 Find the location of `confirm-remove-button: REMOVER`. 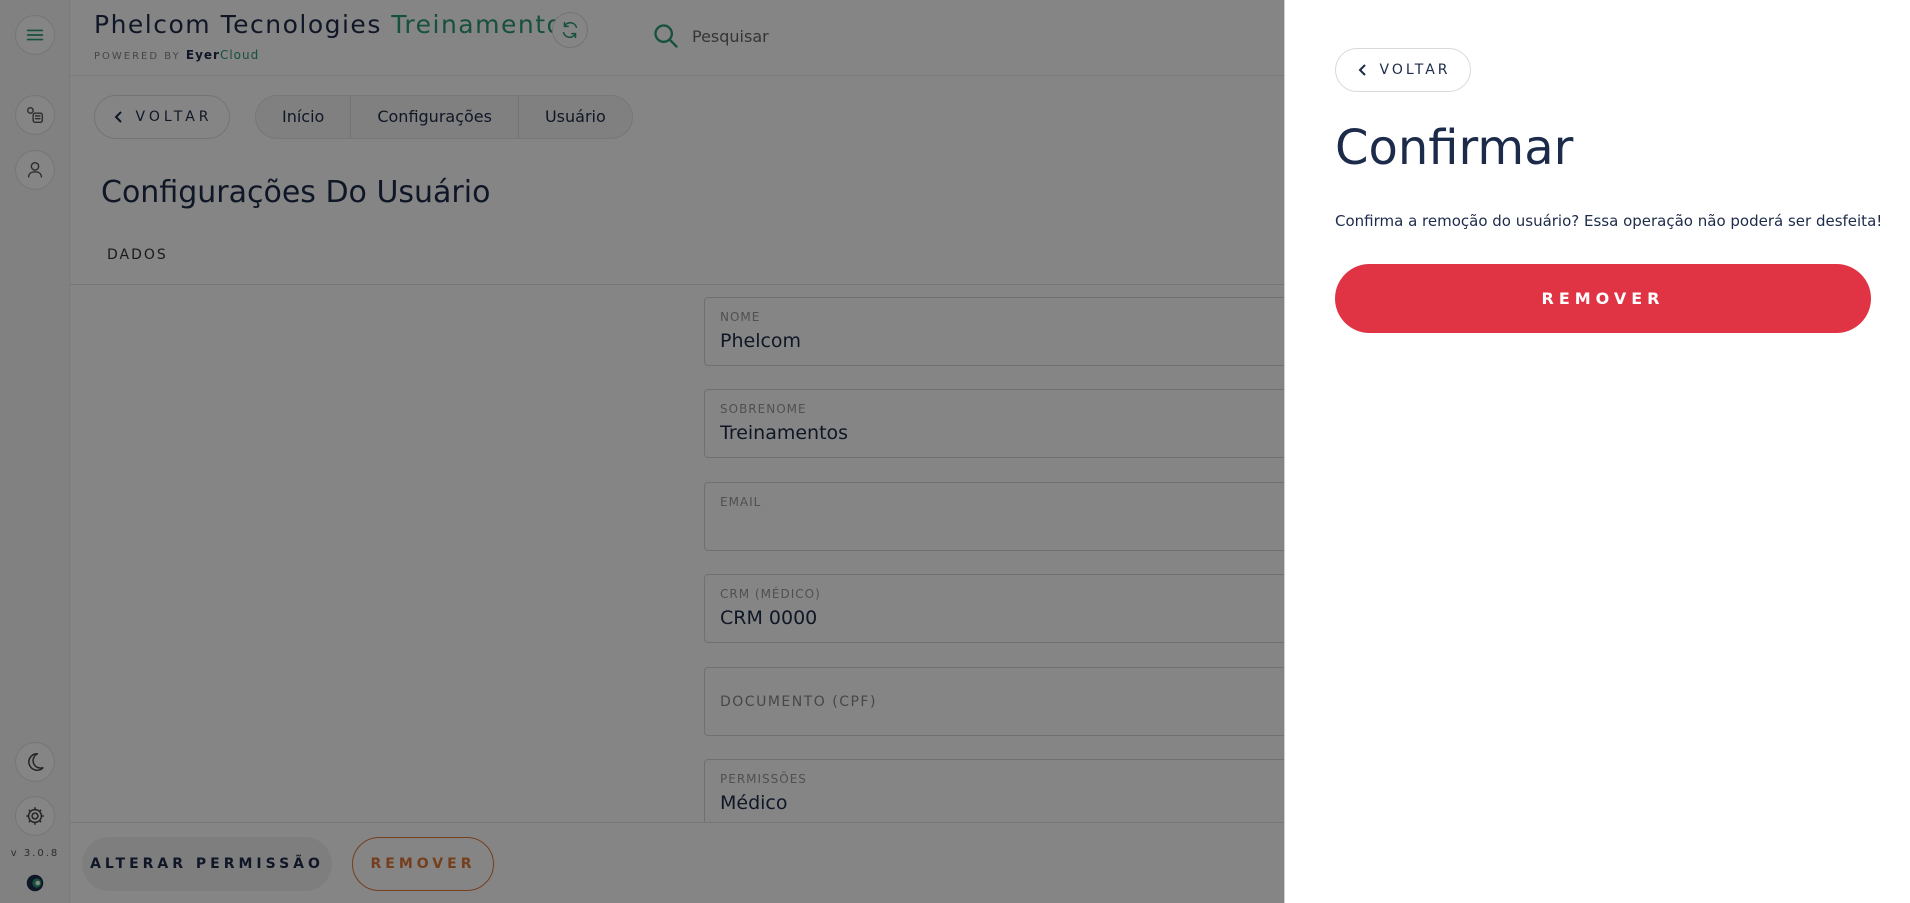

confirm-remove-button: REMOVER is located at coordinates (1603, 298).